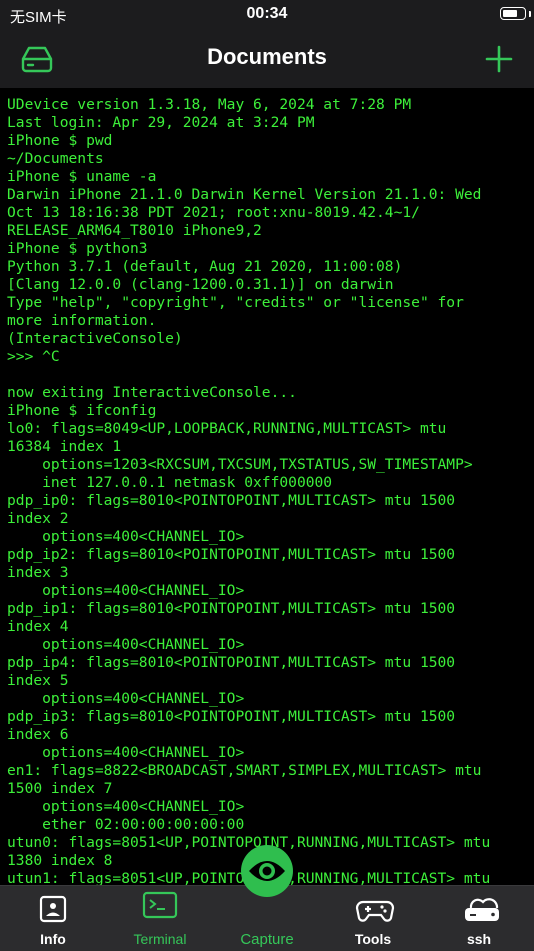  What do you see at coordinates (479, 939) in the screenshot?
I see `tab-label-ssh: ssh` at bounding box center [479, 939].